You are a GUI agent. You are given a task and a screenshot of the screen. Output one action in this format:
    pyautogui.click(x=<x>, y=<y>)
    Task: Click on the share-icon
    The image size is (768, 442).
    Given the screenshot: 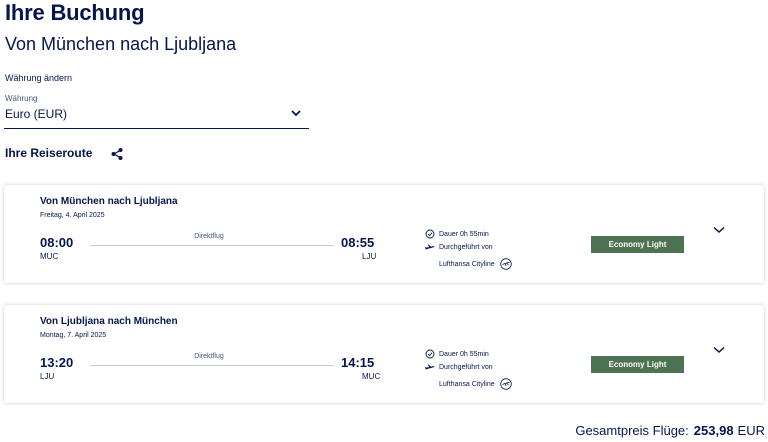 What is the action you would take?
    pyautogui.click(x=117, y=154)
    